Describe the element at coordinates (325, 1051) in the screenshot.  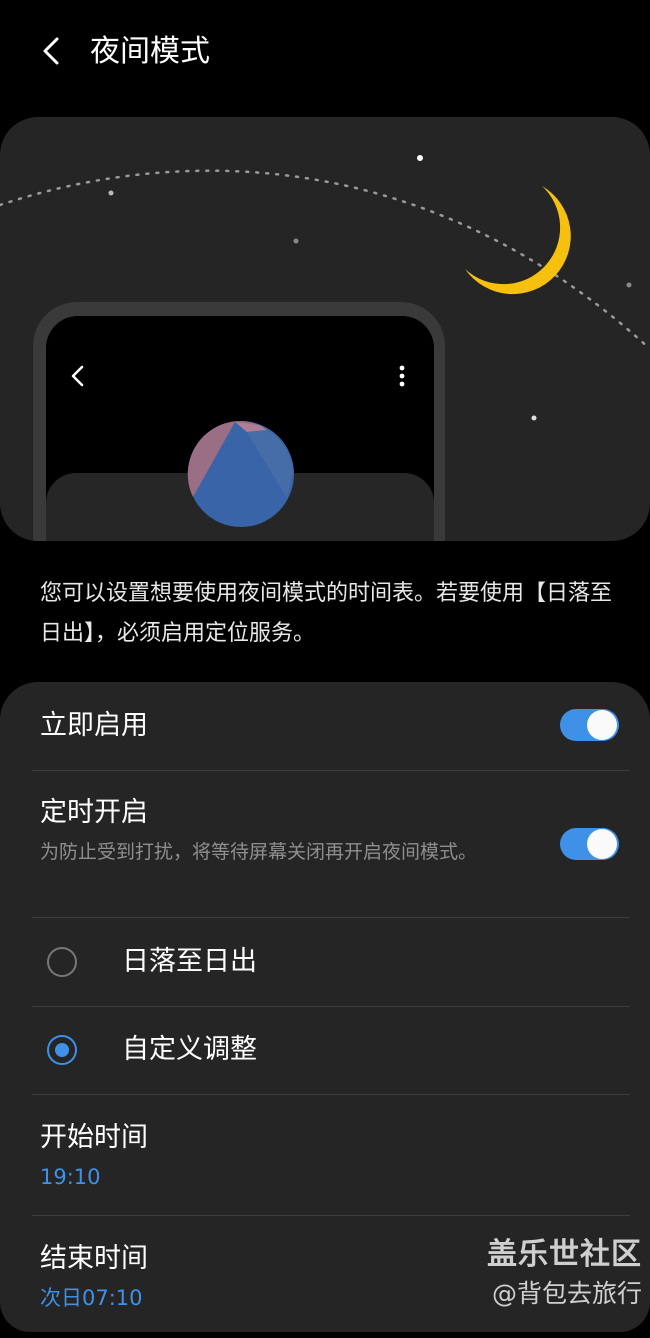
I see `option-custom-schedule: 自定义调整` at that location.